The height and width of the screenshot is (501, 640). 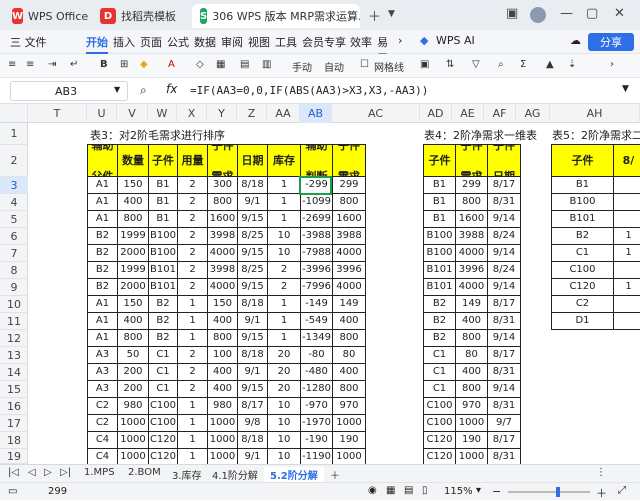 I want to click on menu-page: 页面, so click(x=151, y=42).